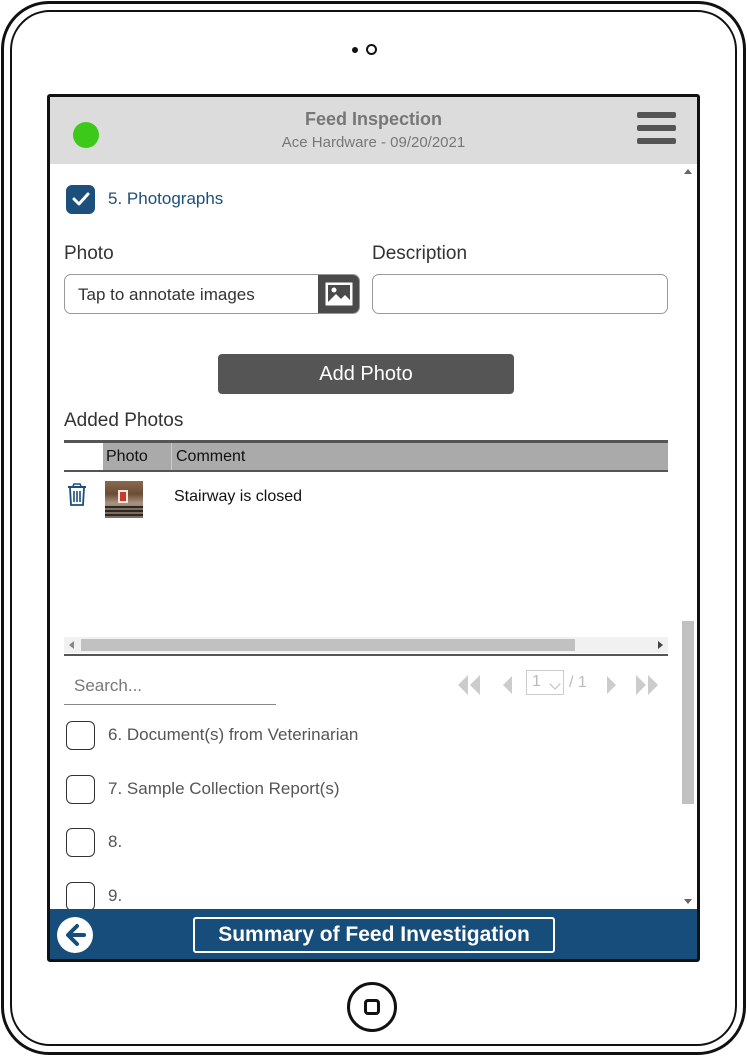 This screenshot has width=747, height=1057. I want to click on photo-annotate-field: Tap to annotate images, so click(212, 294).